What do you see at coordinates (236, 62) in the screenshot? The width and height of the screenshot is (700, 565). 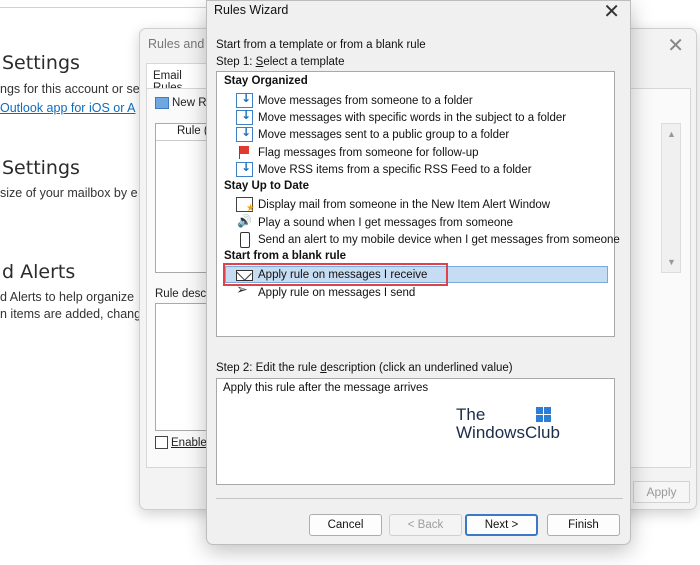 I see `step1-prefix: Step 1:` at bounding box center [236, 62].